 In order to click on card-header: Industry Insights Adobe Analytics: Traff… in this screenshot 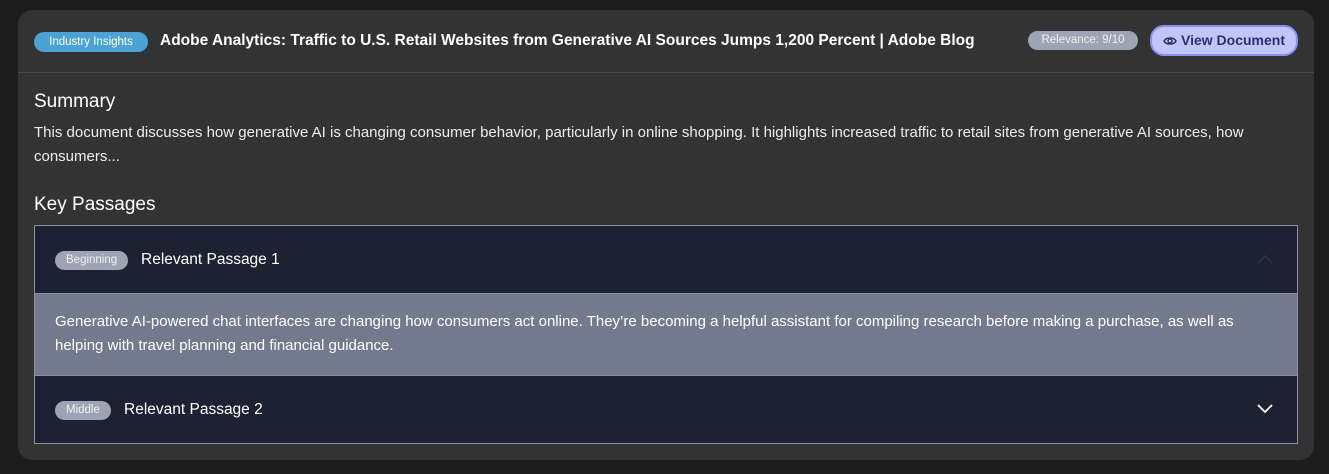, I will do `click(666, 41)`.